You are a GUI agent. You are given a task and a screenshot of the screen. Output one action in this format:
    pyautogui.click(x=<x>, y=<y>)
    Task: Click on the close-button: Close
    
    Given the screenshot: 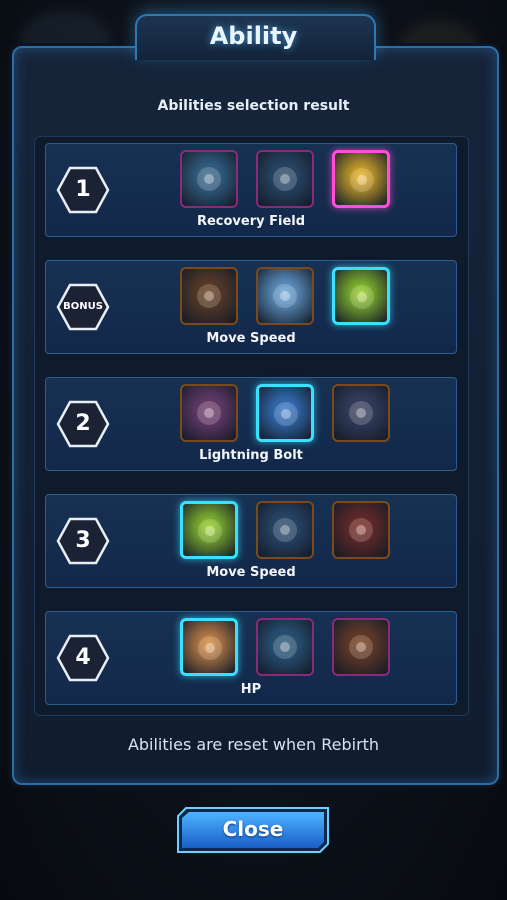 What is the action you would take?
    pyautogui.click(x=253, y=830)
    